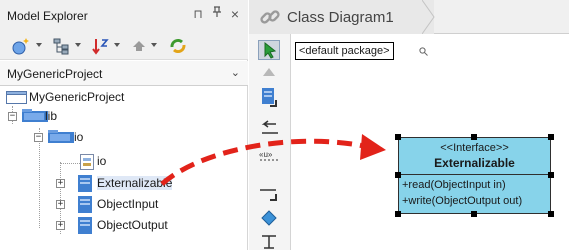 The width and height of the screenshot is (569, 250). Describe the element at coordinates (128, 204) in the screenshot. I see `tree-node-label: ObjectInput` at that location.